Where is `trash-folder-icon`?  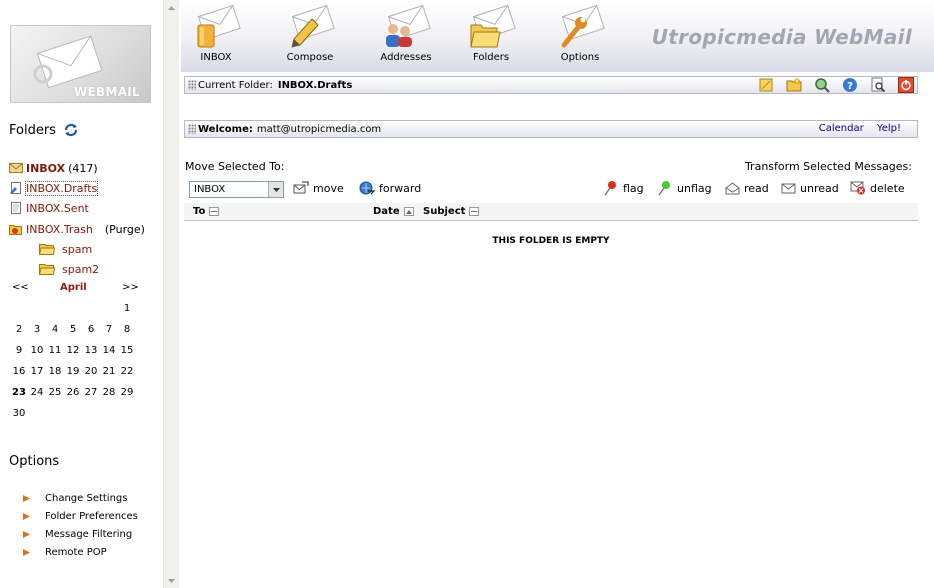
trash-folder-icon is located at coordinates (15, 230).